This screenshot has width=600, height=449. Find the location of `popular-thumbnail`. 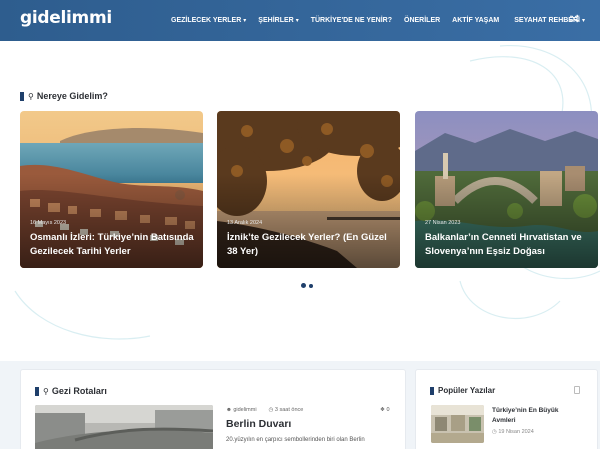

popular-thumbnail is located at coordinates (457, 424).